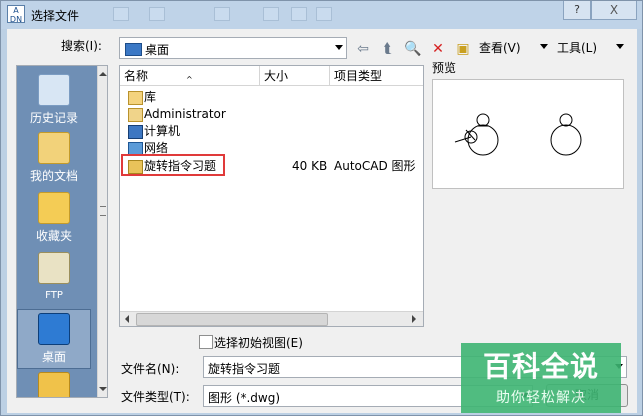 This screenshot has width=643, height=416. What do you see at coordinates (388, 49) in the screenshot?
I see `up-folder-icon: ⮬` at bounding box center [388, 49].